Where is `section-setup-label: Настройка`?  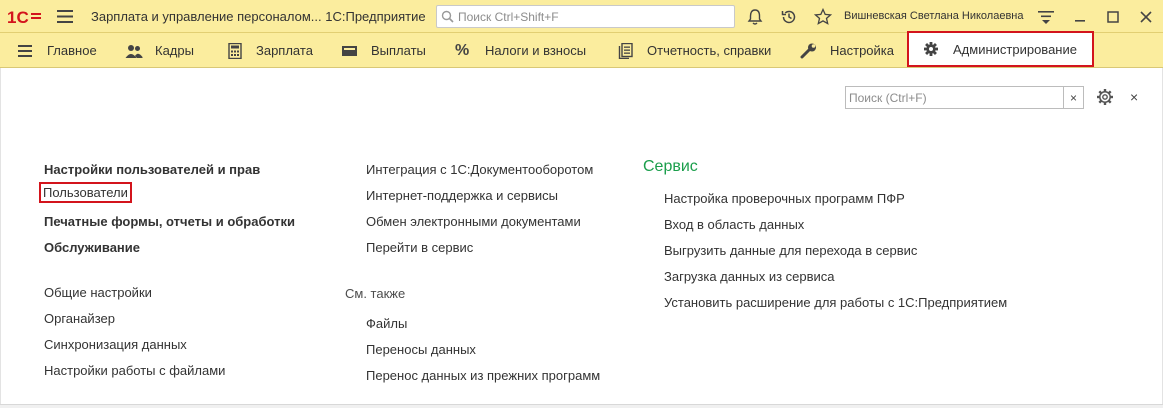 section-setup-label: Настройка is located at coordinates (862, 50).